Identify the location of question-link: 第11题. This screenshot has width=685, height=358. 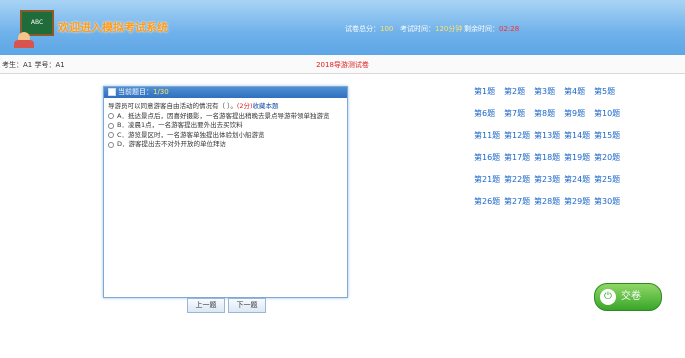
(489, 135).